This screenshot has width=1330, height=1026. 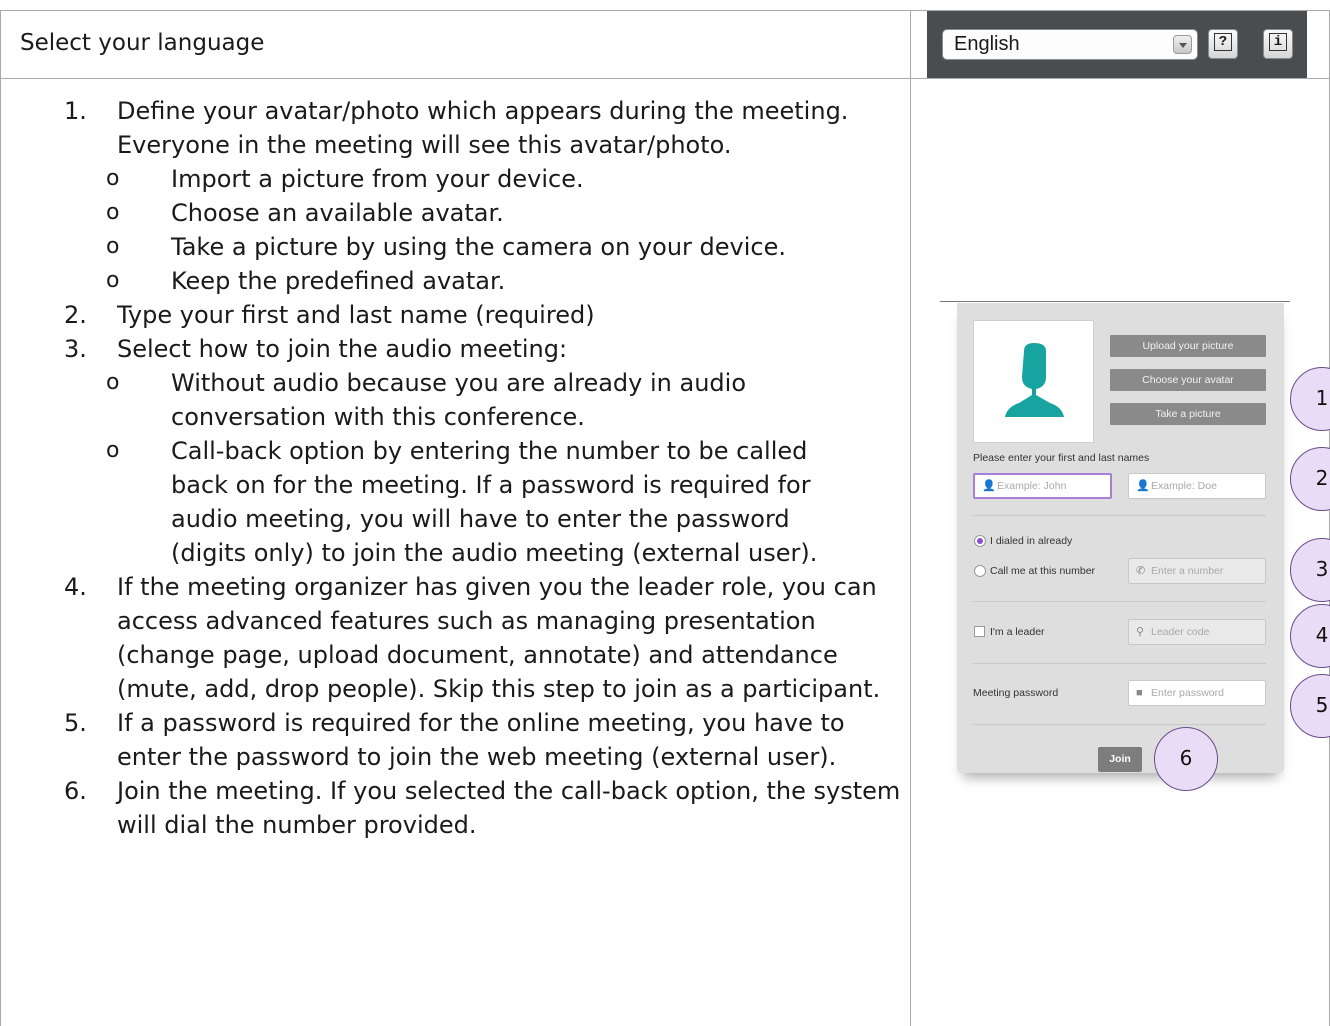 I want to click on chevron-down-icon, so click(x=1182, y=44).